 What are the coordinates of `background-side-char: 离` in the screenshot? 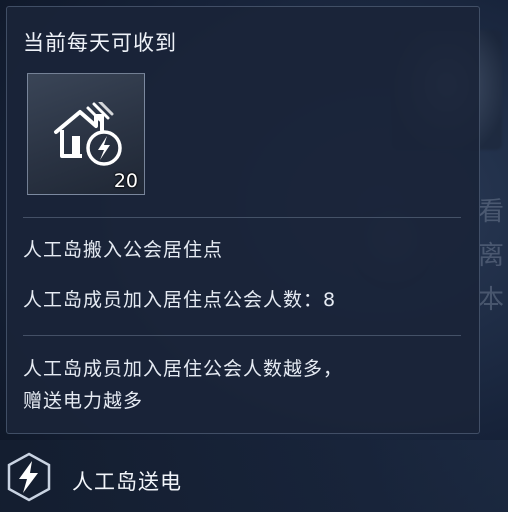 It's located at (491, 256).